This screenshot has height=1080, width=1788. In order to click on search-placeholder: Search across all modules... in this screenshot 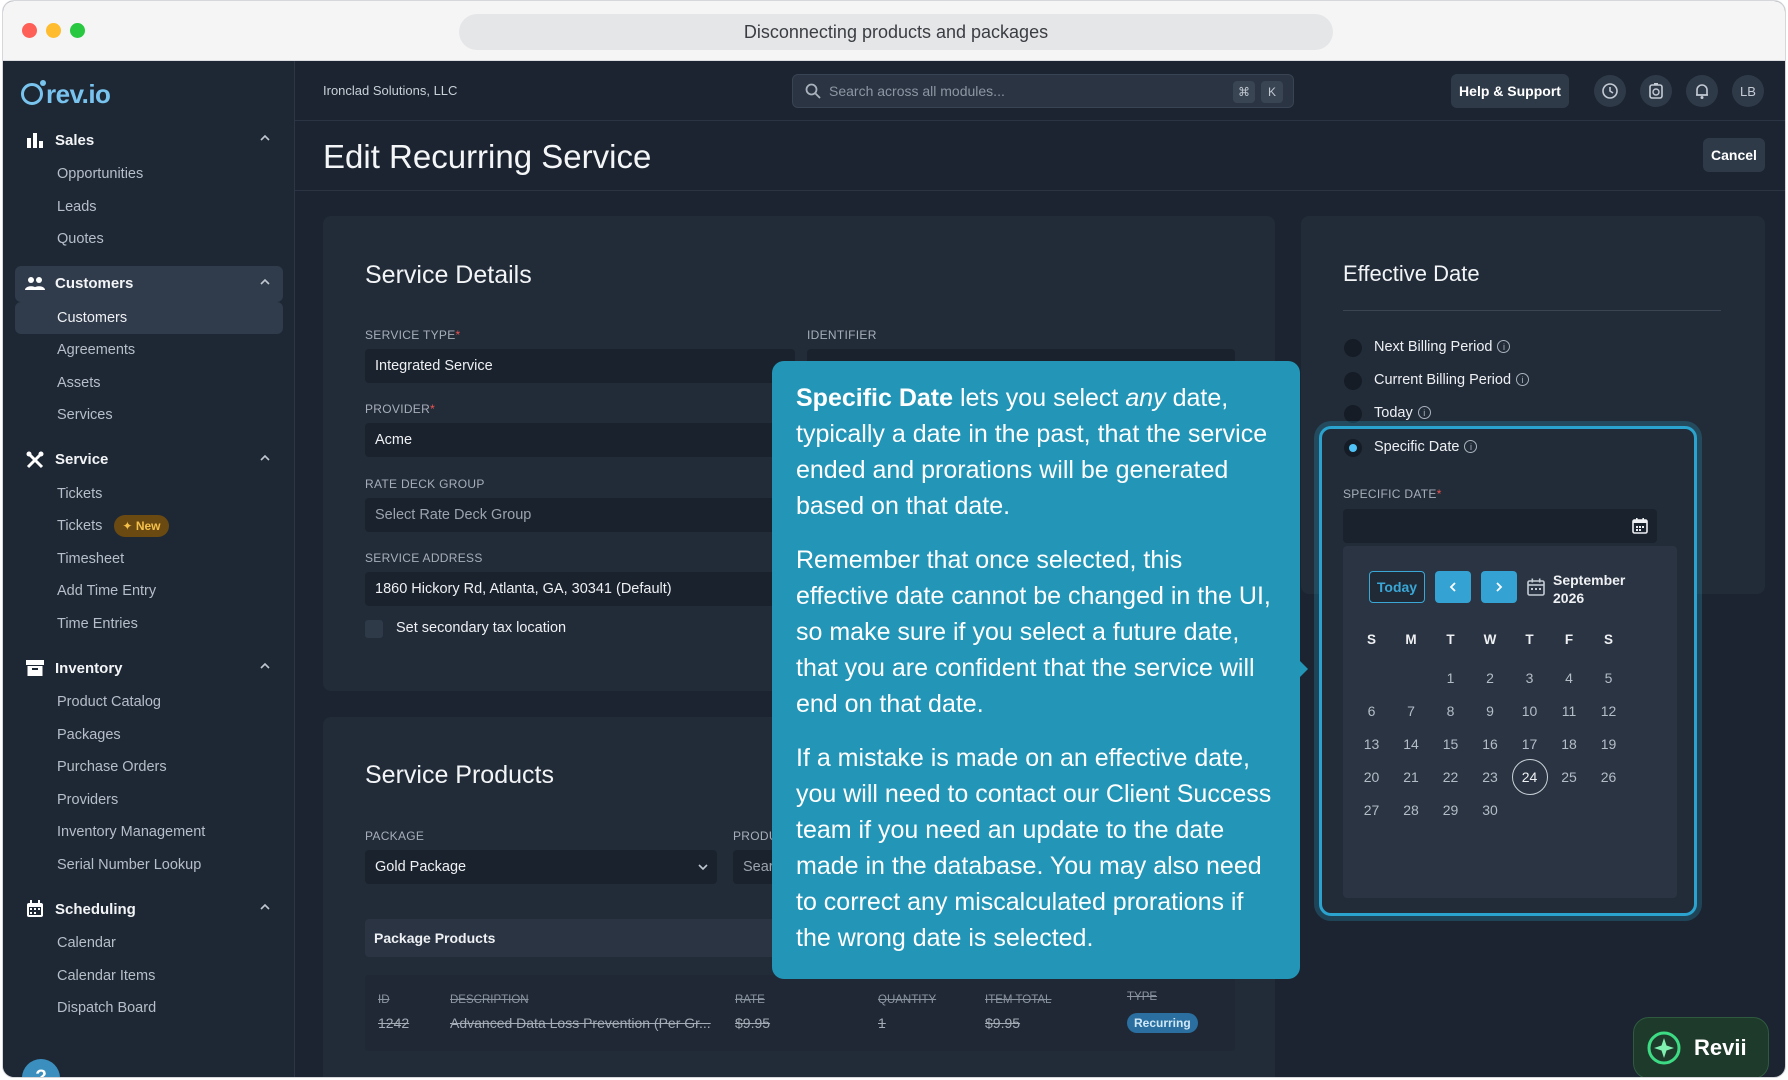, I will do `click(917, 91)`.